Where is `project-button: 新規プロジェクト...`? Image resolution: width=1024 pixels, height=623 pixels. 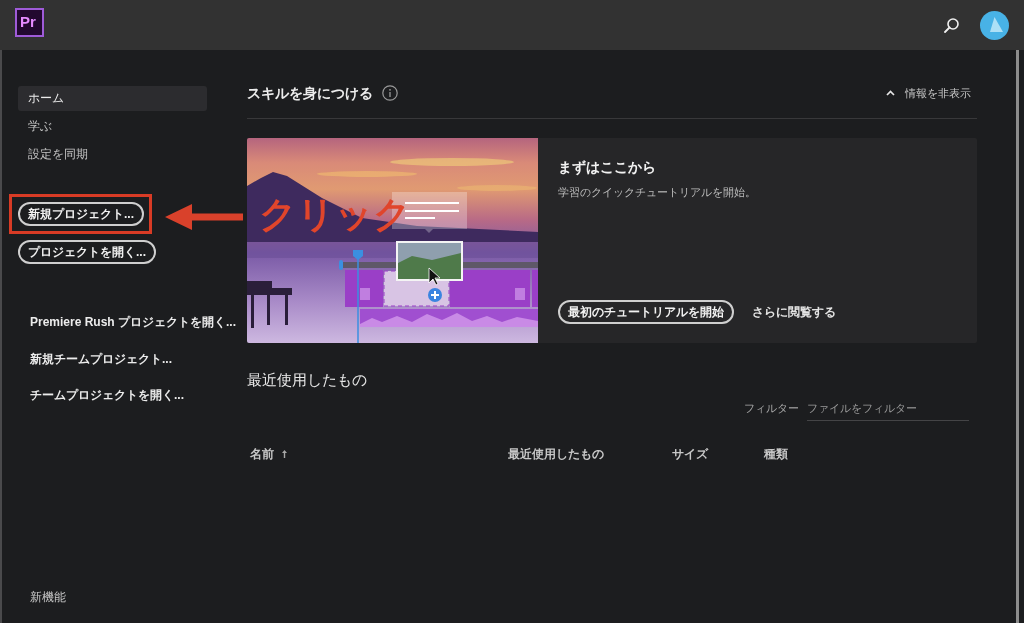 project-button: 新規プロジェクト... is located at coordinates (81, 214).